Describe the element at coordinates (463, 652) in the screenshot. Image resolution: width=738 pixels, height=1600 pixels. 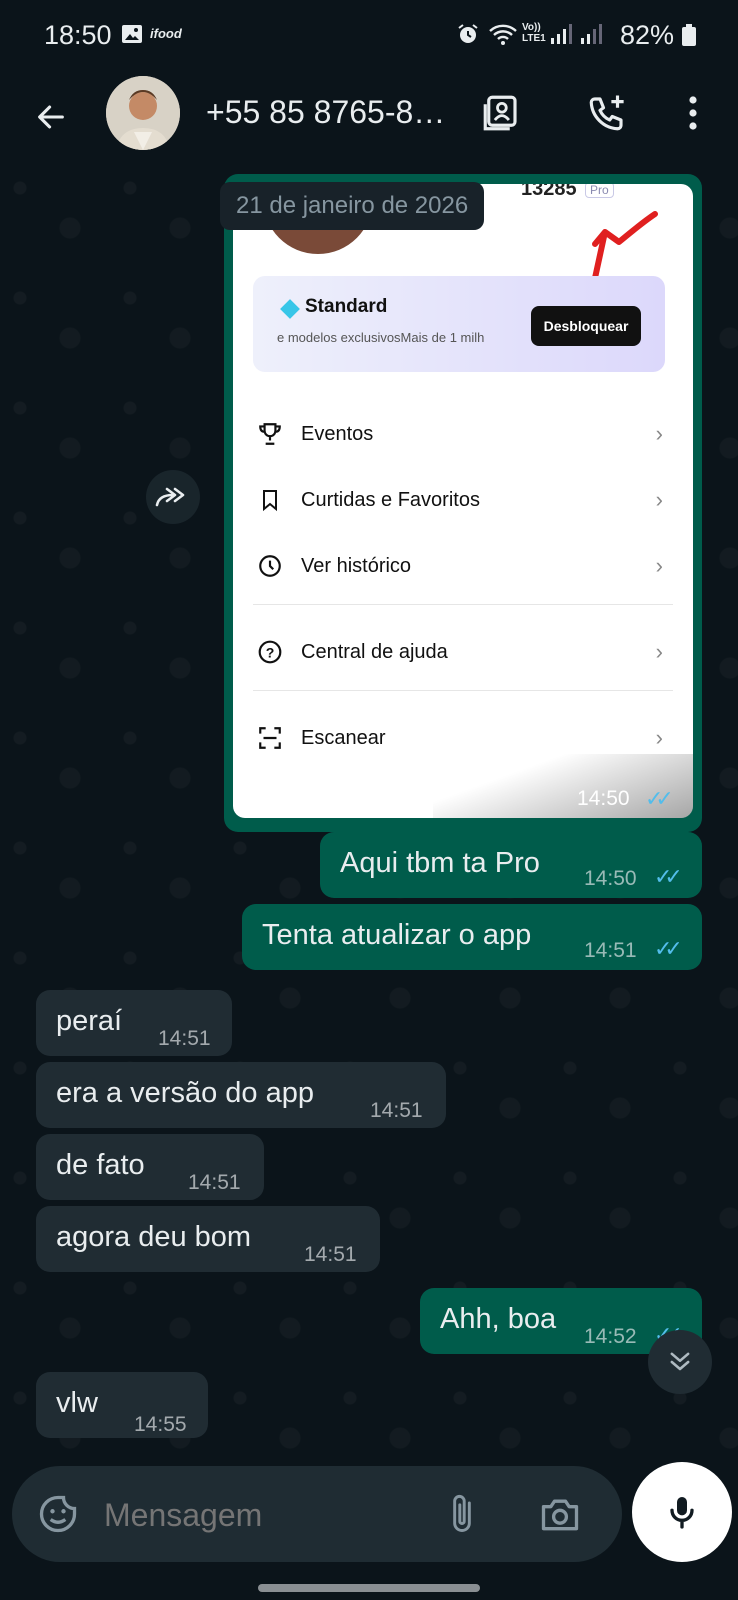
I see `menu-item-ajuda: ? Central de ajuda ›` at that location.